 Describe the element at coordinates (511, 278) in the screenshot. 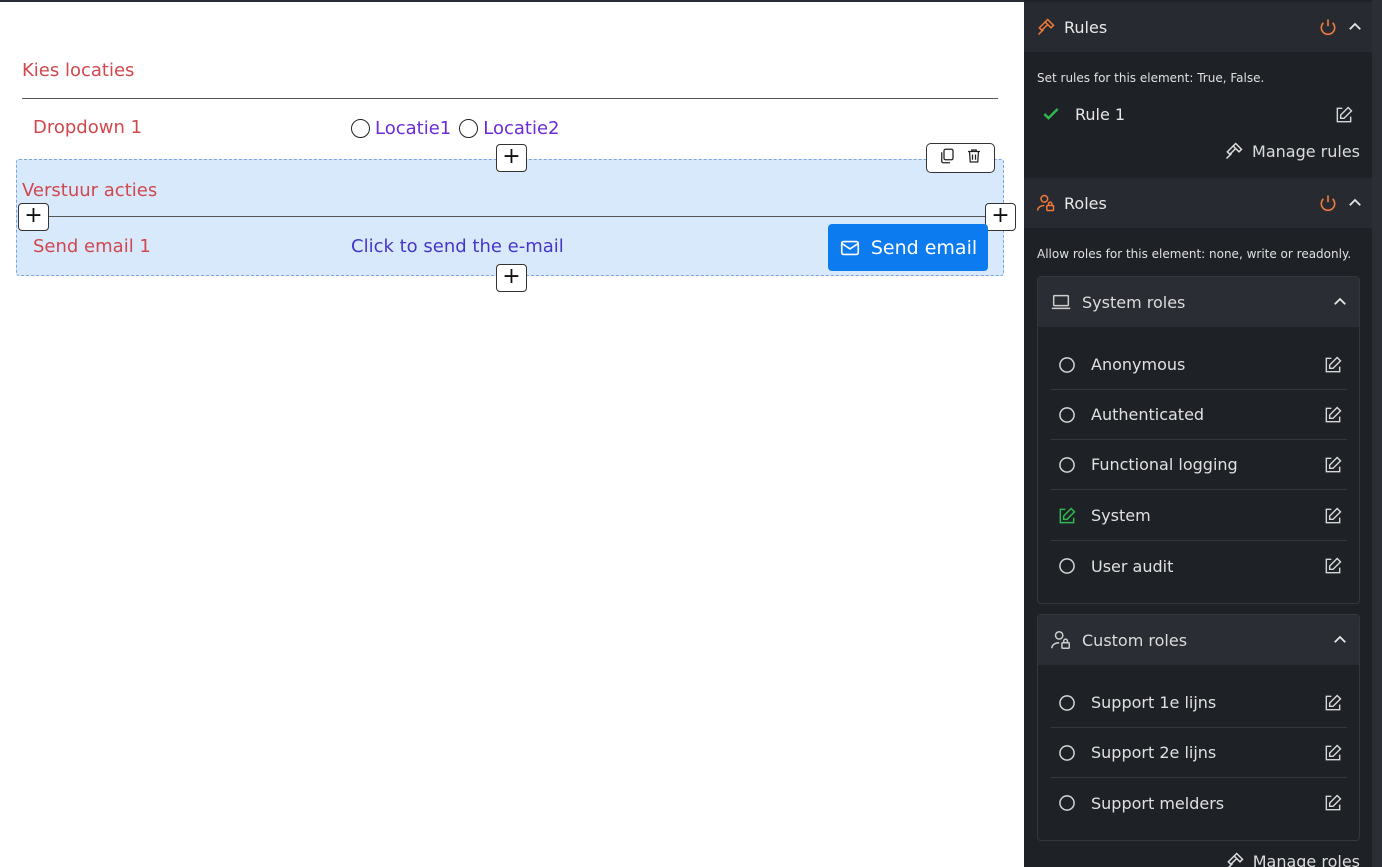

I see `add-below-button: +` at that location.